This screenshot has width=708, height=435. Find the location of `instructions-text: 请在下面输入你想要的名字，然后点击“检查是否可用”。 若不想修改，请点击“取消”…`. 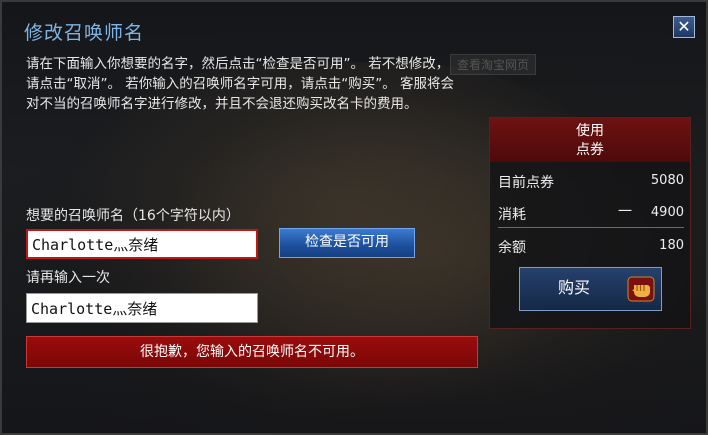

instructions-text: 请在下面输入你想要的名字，然后点击“检查是否可用”。 若不想修改，请点击“取消”… is located at coordinates (240, 84).